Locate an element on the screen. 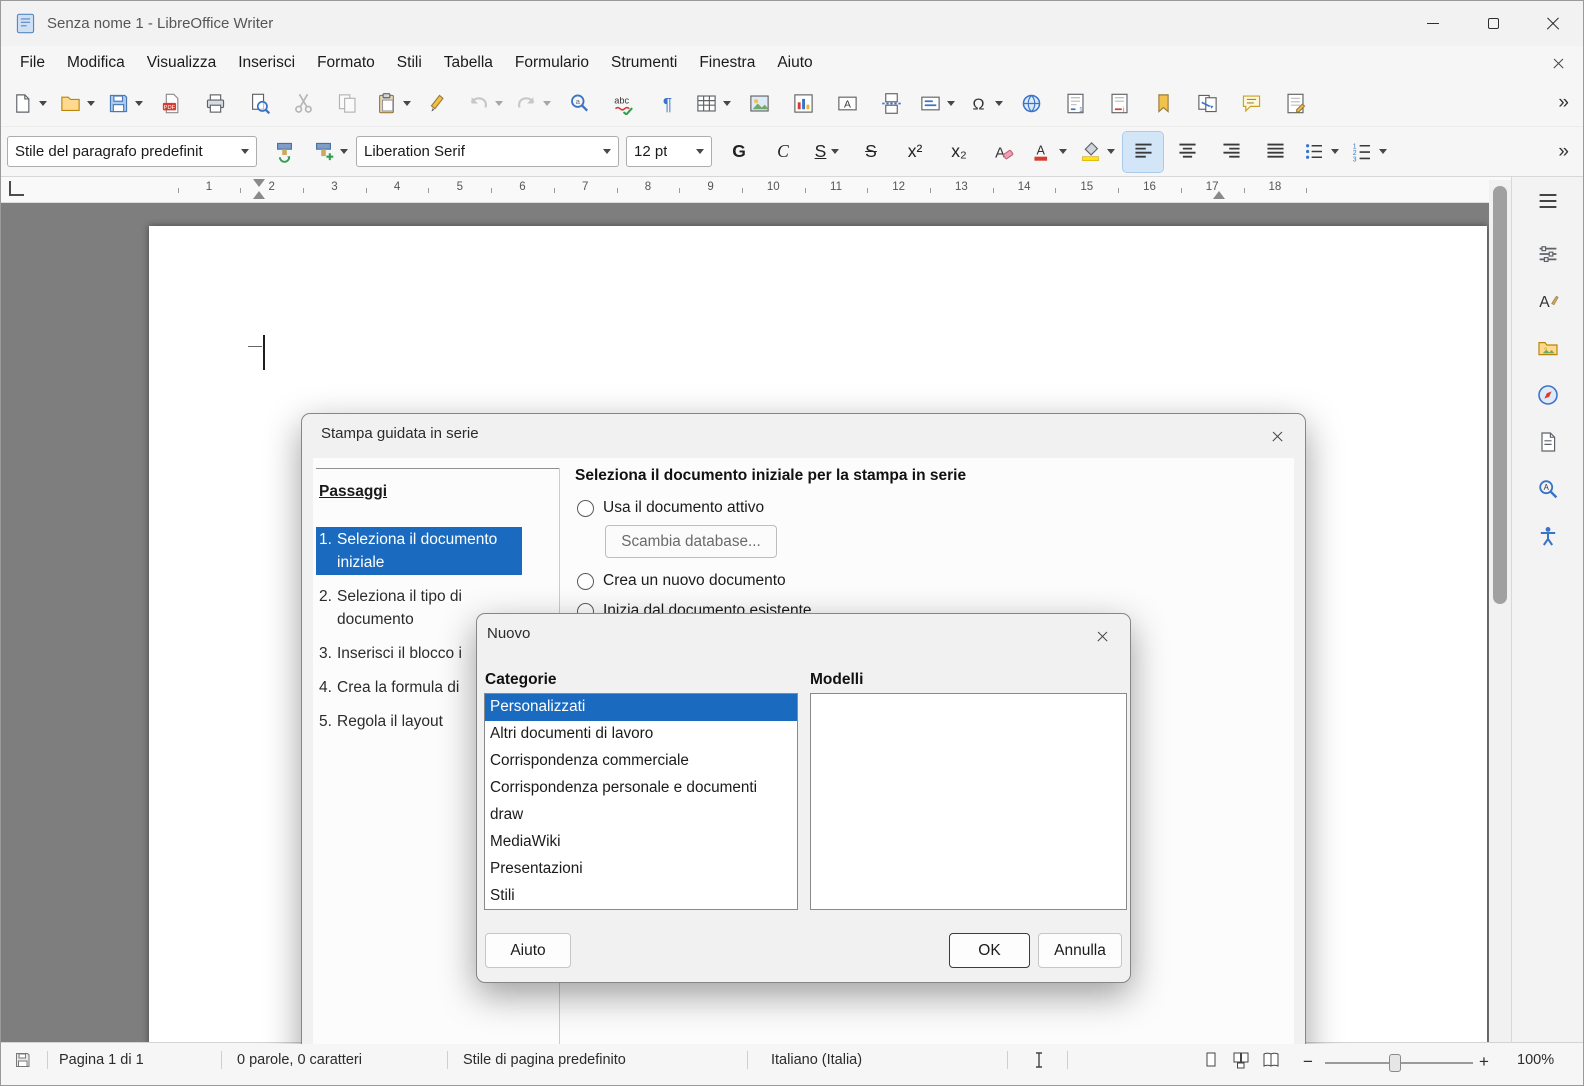  menu-aiuto: Aiuto is located at coordinates (794, 63).